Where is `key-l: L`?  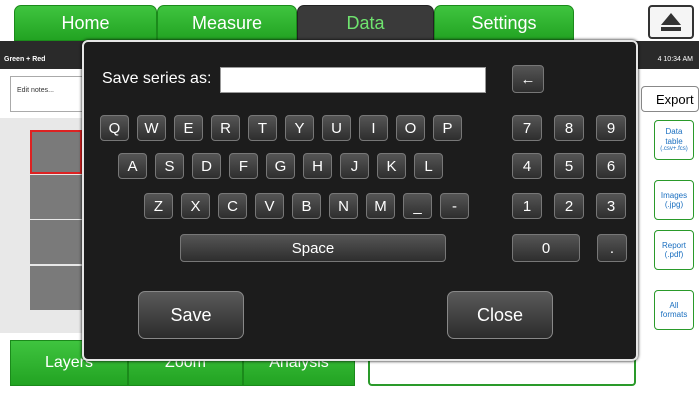
key-l: L is located at coordinates (428, 166).